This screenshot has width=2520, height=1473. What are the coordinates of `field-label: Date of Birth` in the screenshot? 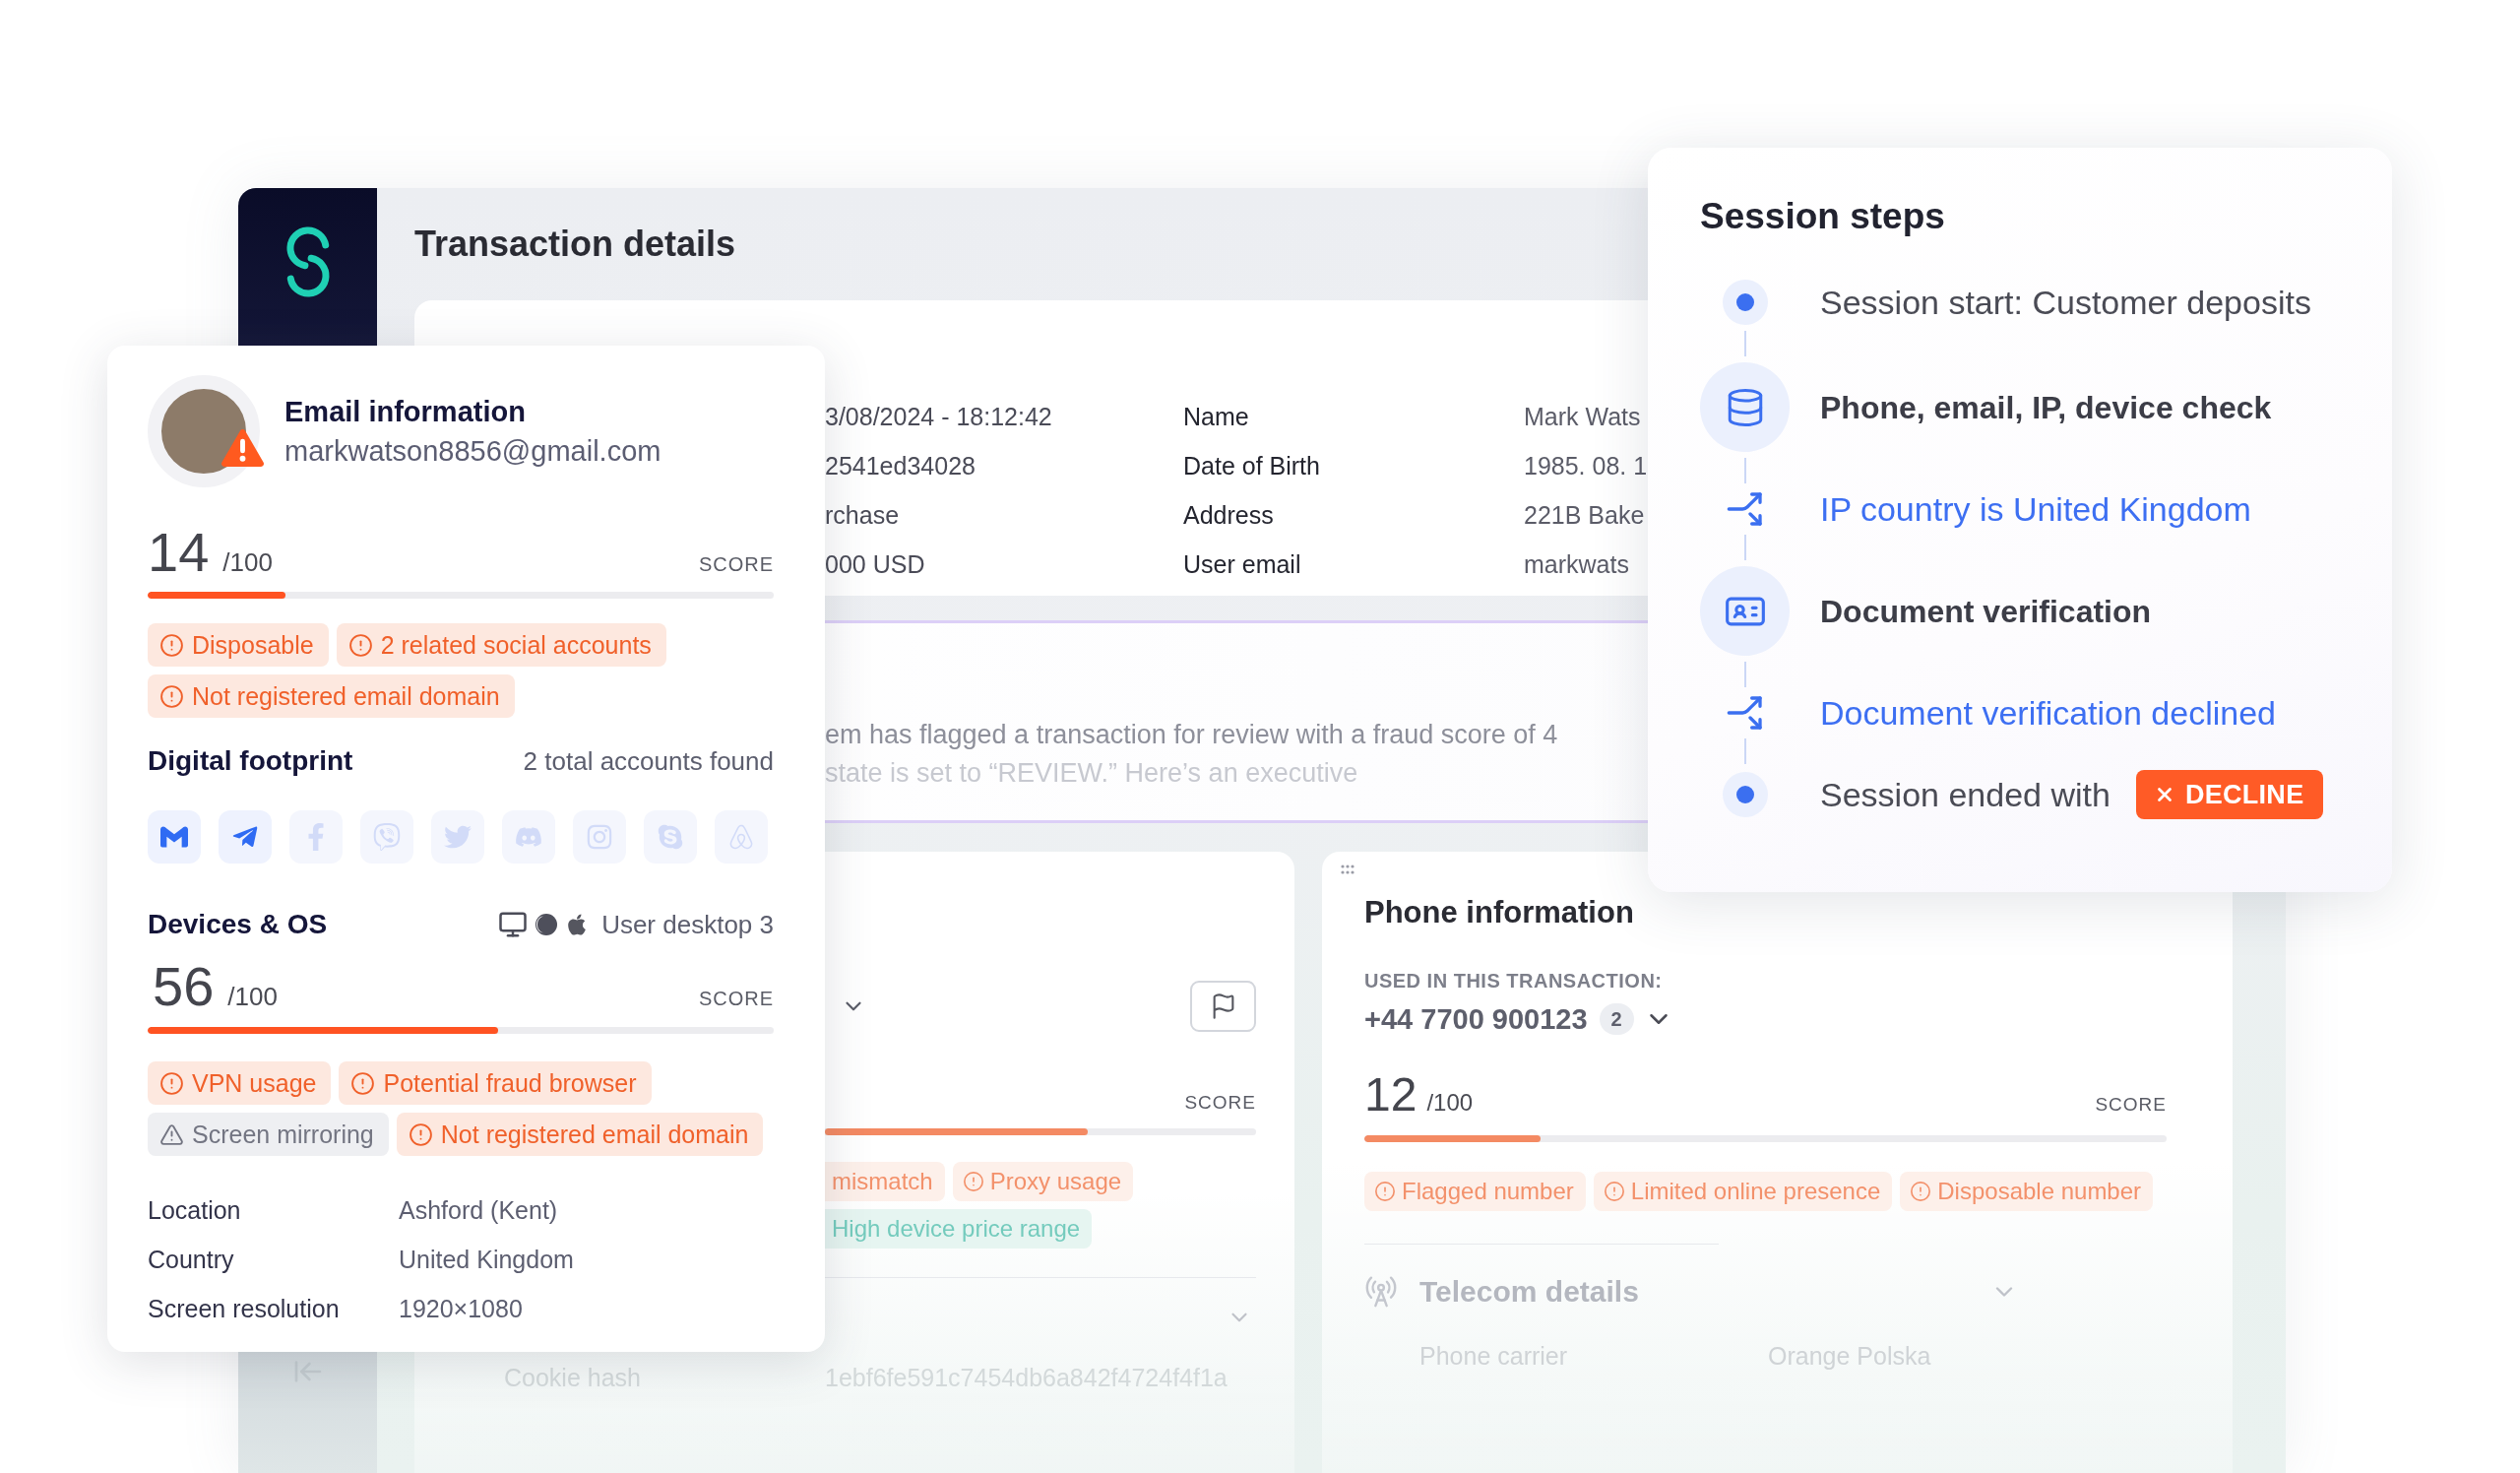 It's located at (1251, 465).